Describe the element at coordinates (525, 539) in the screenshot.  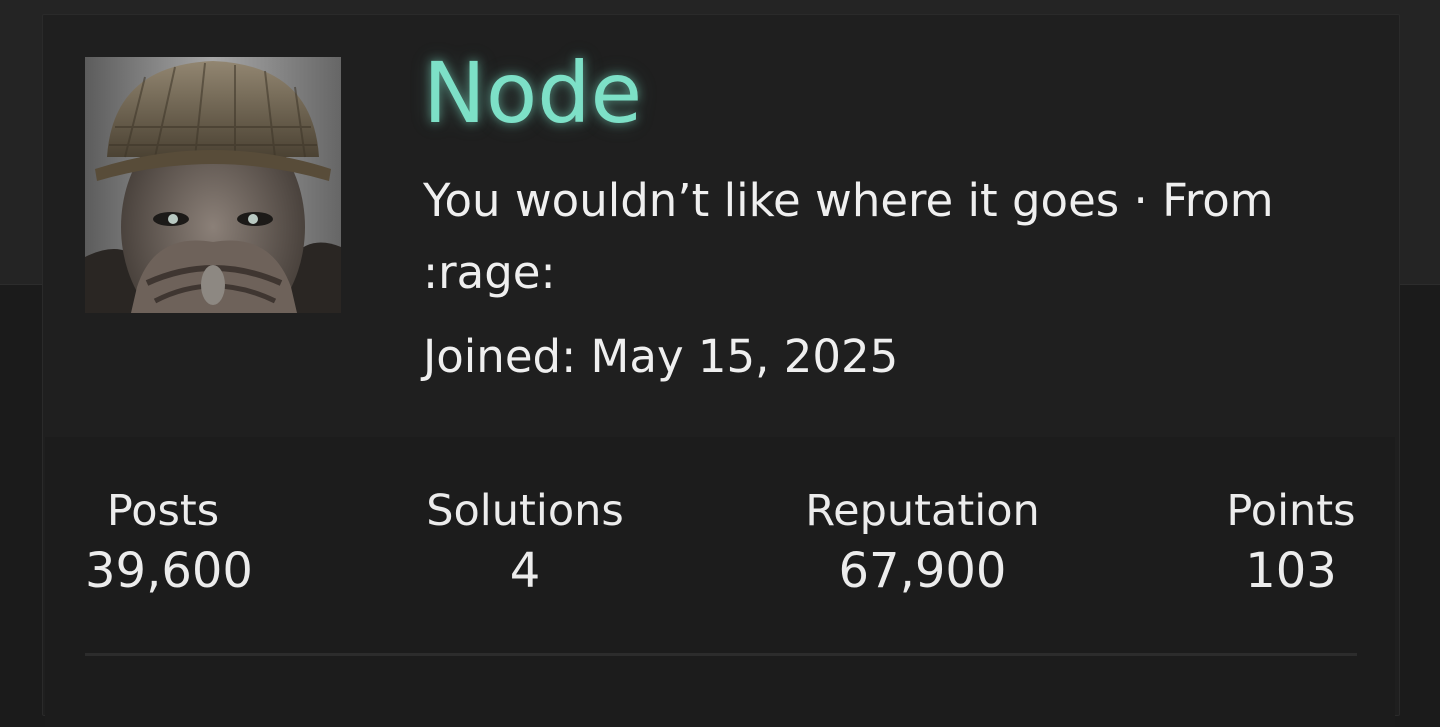
I see `stat-solutions: Solutions 4` at that location.